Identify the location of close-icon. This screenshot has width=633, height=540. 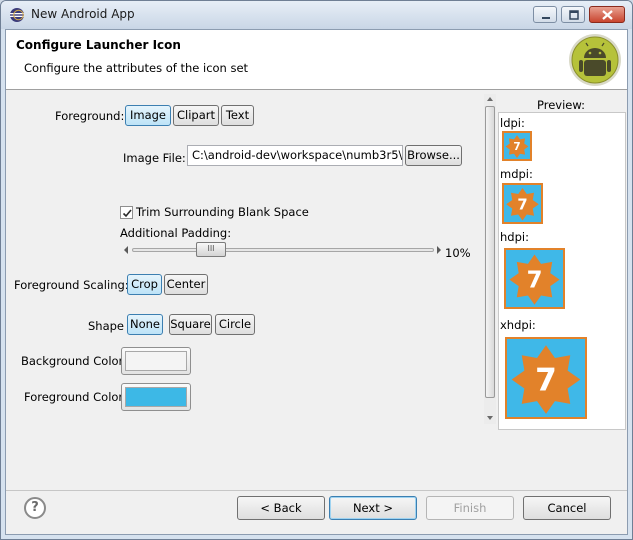
(607, 15).